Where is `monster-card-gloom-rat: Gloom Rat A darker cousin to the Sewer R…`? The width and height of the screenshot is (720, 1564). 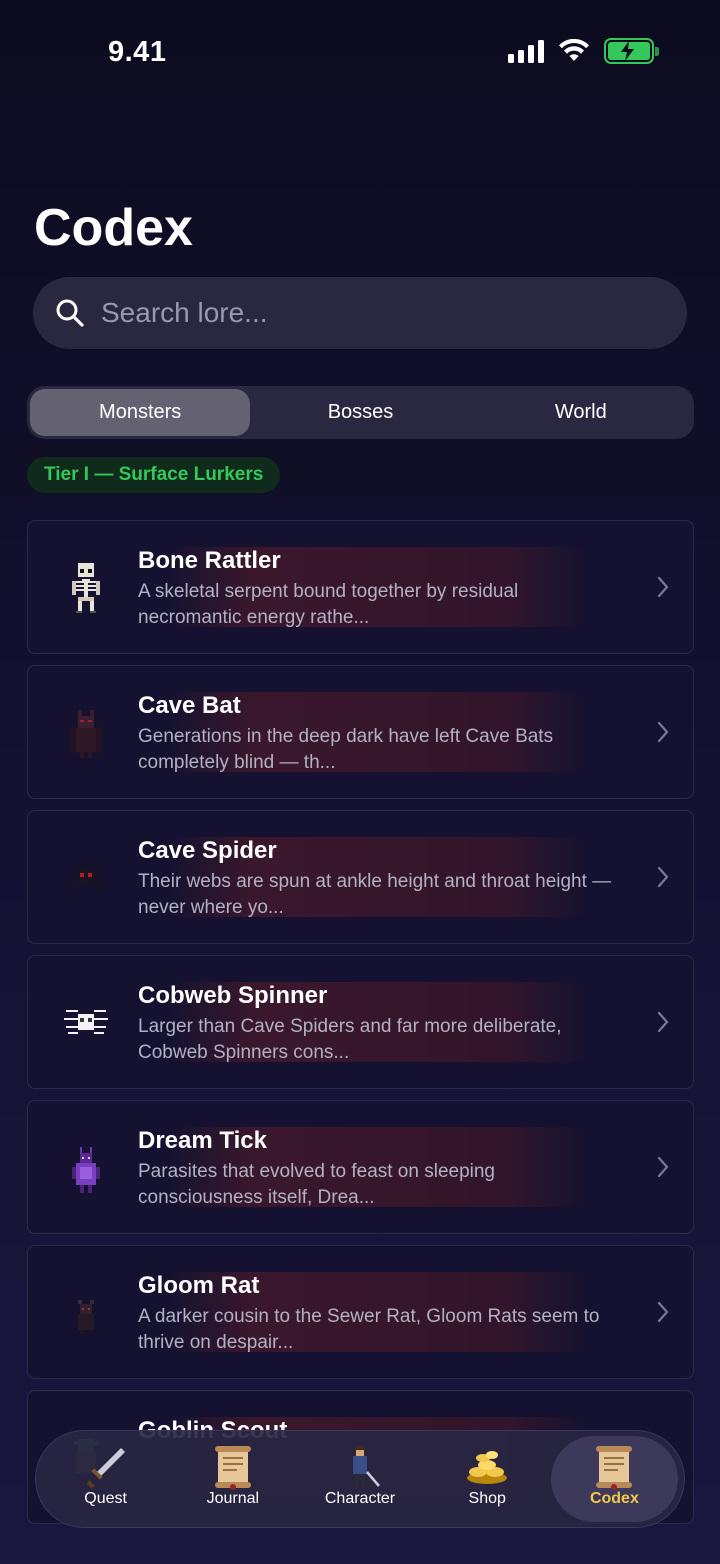 monster-card-gloom-rat: Gloom Rat A darker cousin to the Sewer R… is located at coordinates (360, 1312).